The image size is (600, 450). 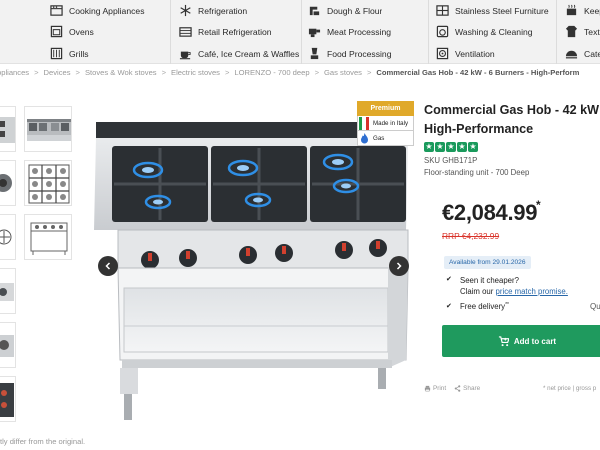 What do you see at coordinates (571, 11) in the screenshot?
I see `keep-warm-icon` at bounding box center [571, 11].